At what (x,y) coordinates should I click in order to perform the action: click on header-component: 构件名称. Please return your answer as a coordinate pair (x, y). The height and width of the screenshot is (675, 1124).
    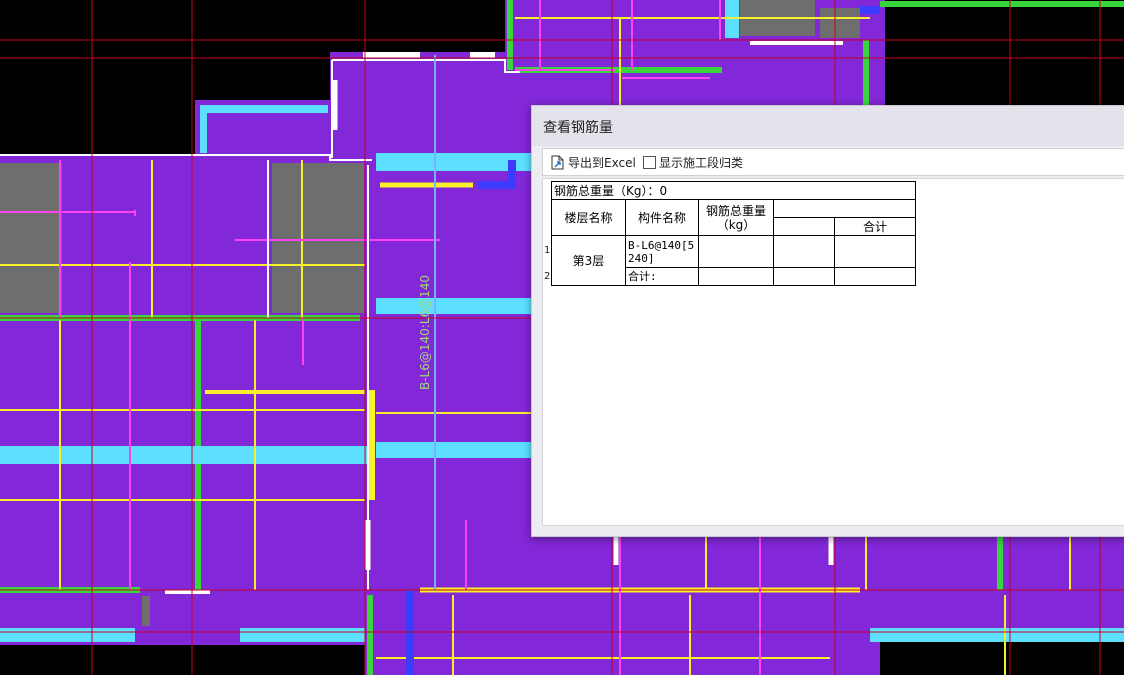
    Looking at the image, I should click on (662, 217).